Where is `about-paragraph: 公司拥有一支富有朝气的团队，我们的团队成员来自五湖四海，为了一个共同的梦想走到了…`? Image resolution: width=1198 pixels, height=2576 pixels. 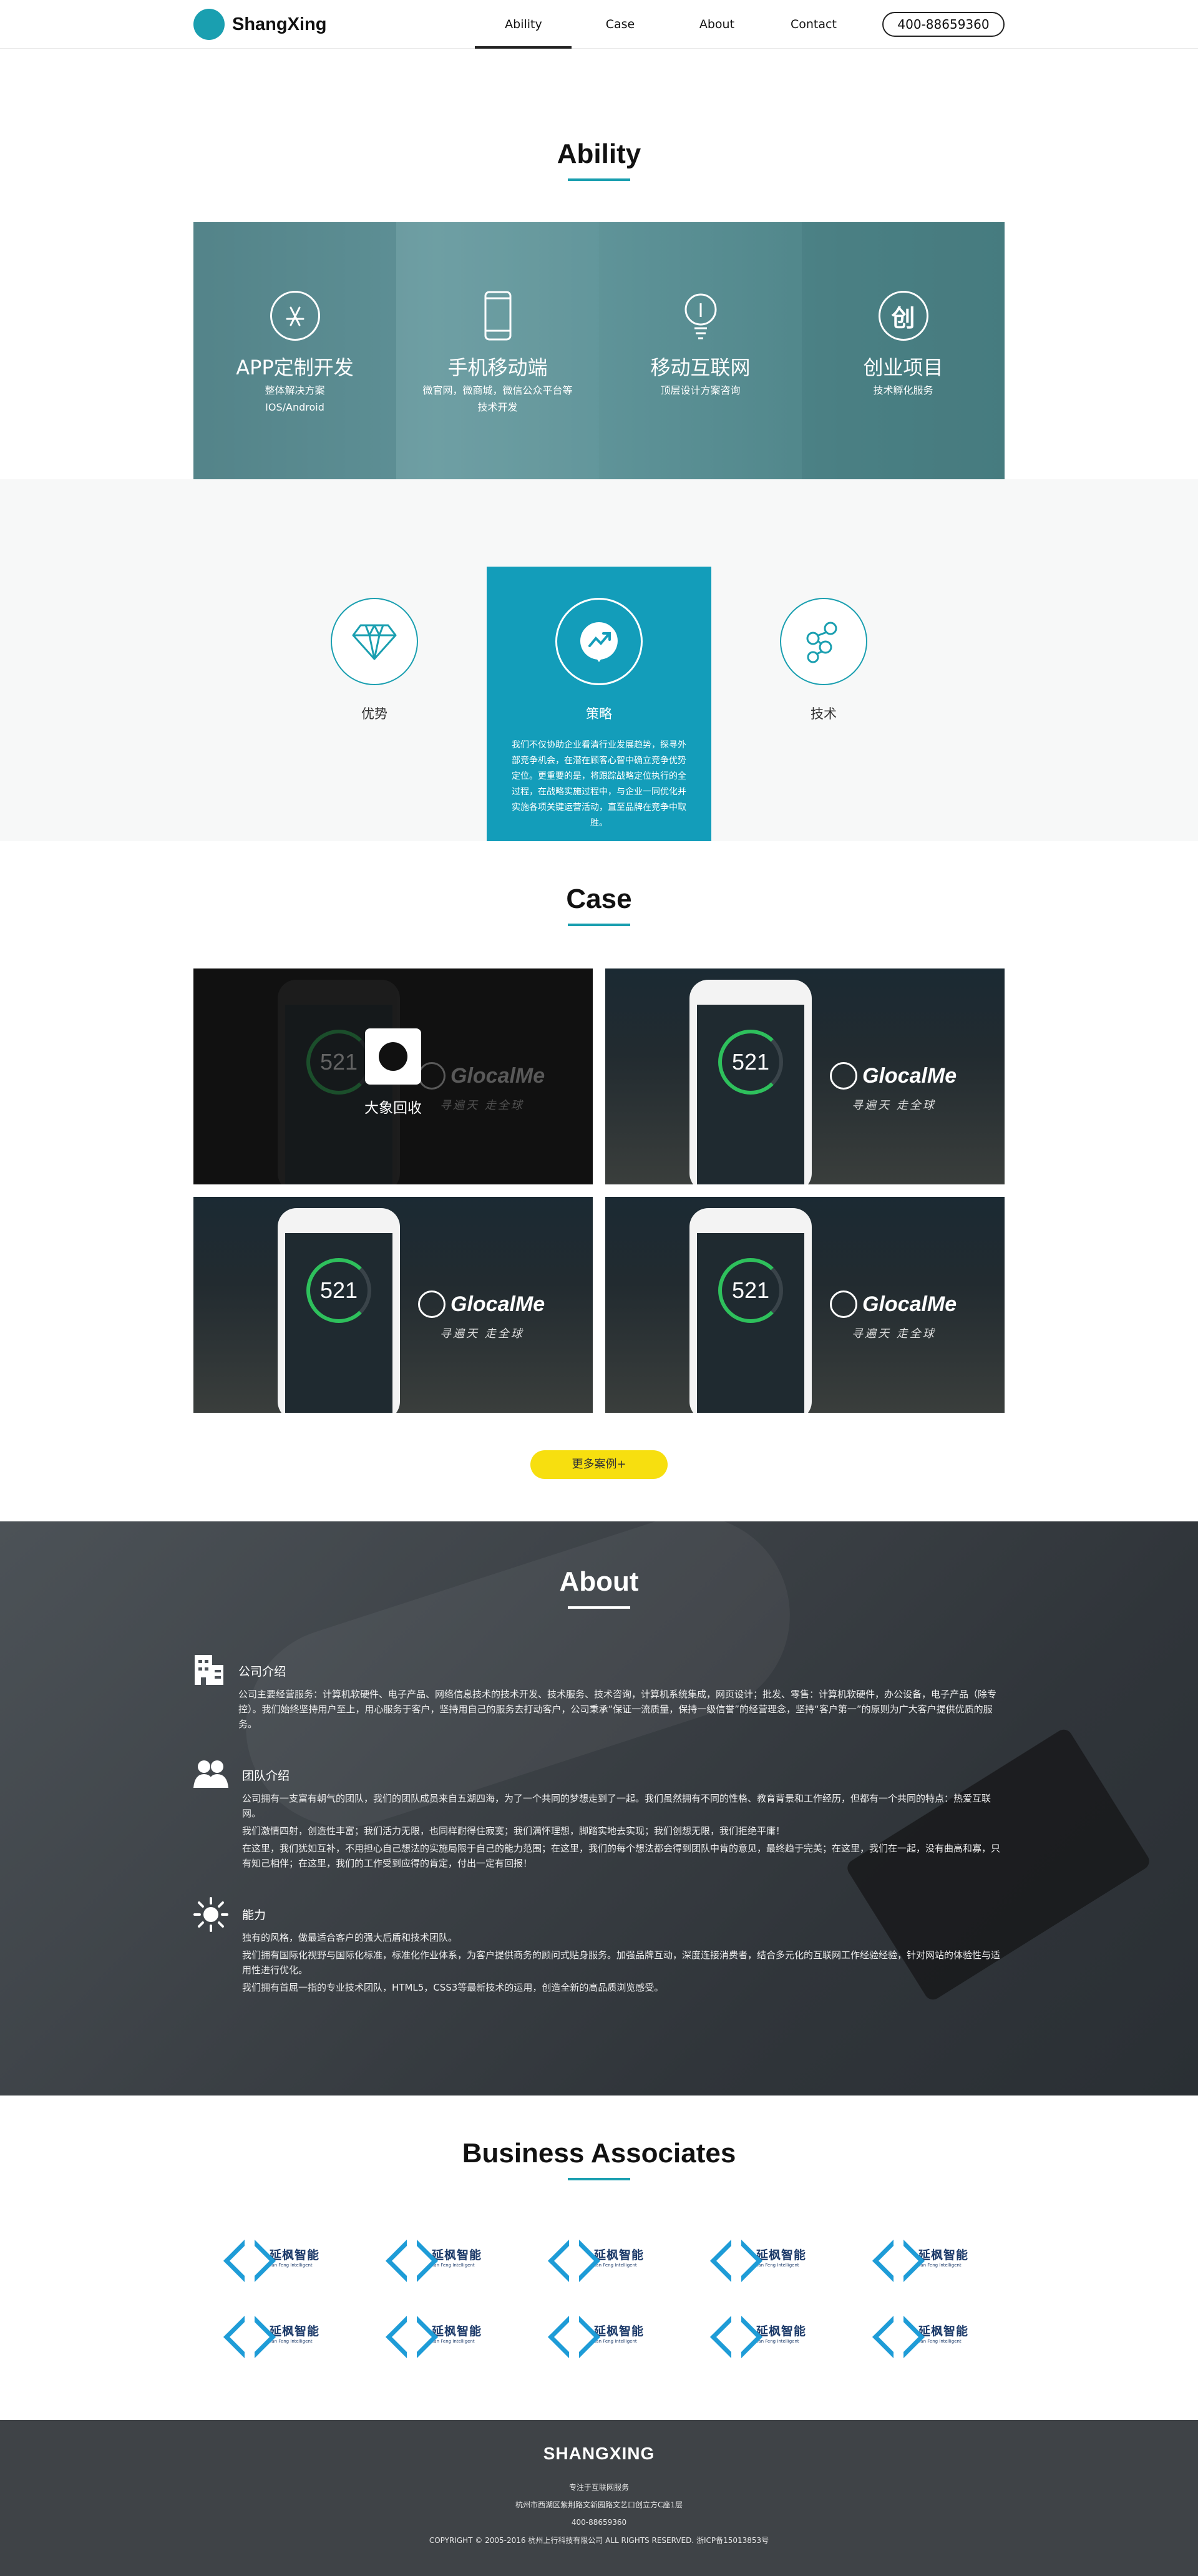 about-paragraph: 公司拥有一支富有朝气的团队，我们的团队成员来自五湖四海，为了一个共同的梦想走到了… is located at coordinates (616, 1806).